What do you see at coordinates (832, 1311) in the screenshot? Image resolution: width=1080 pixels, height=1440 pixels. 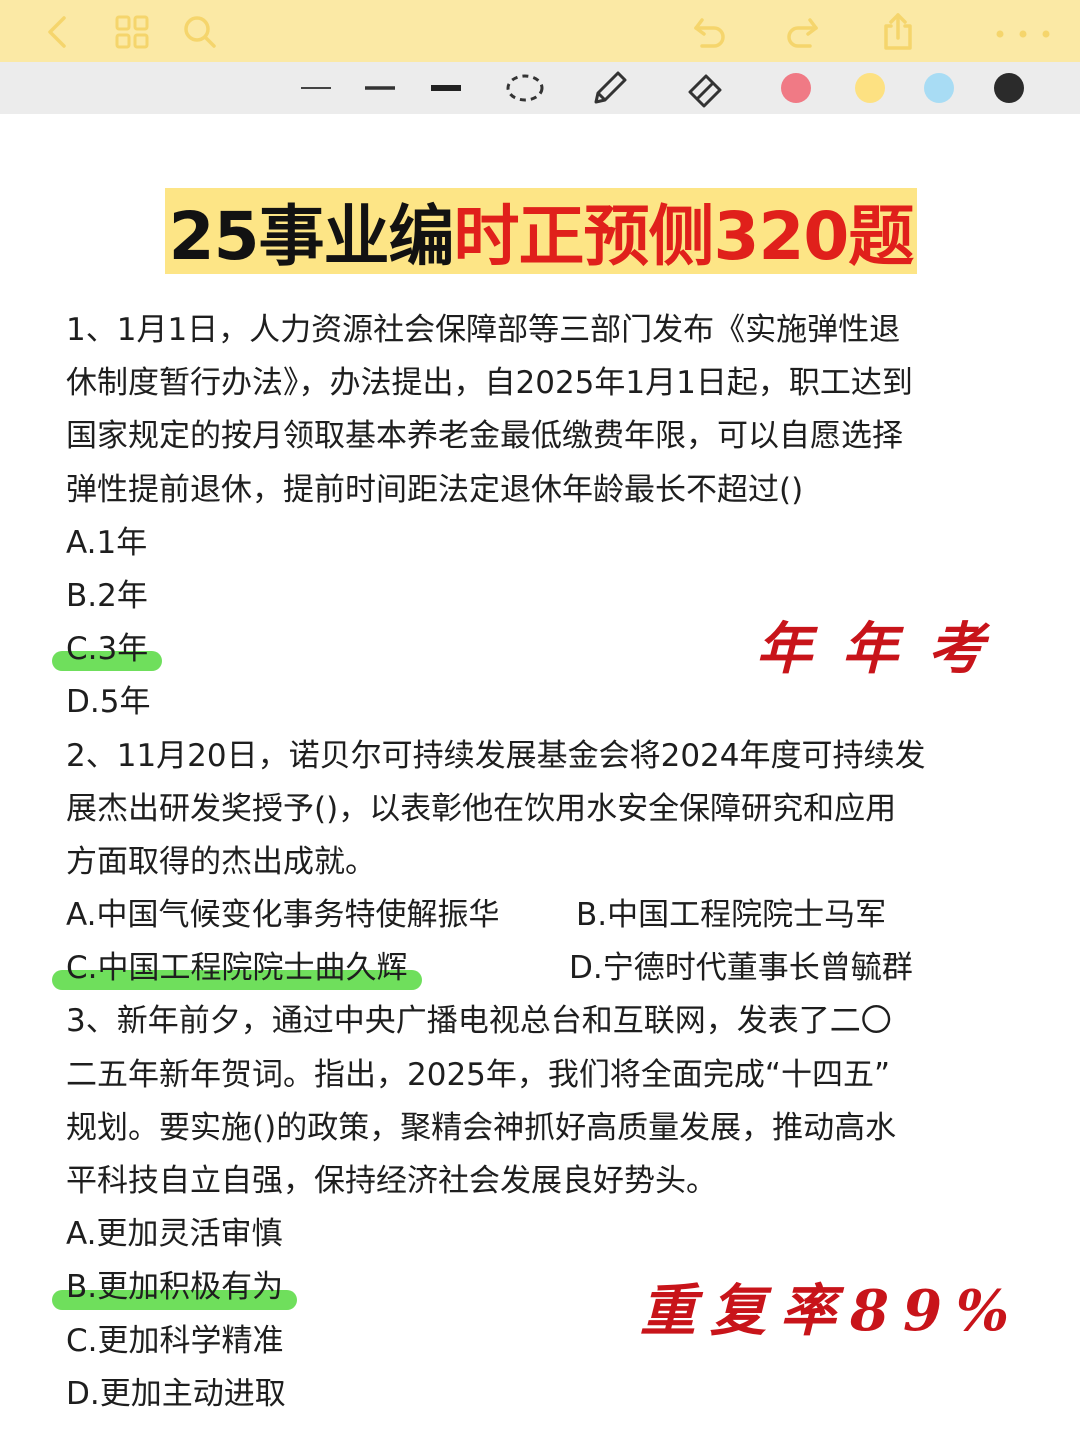 I see `handwritten-note-repeat-rate: 重复率89%` at bounding box center [832, 1311].